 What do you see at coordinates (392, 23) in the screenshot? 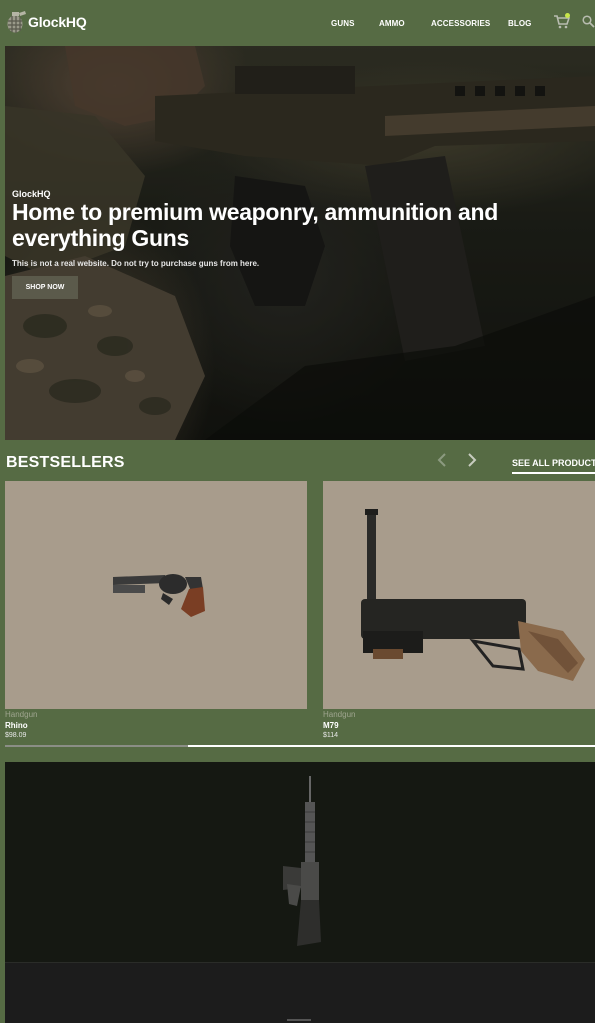
I see `nav-ammo: AMMO` at bounding box center [392, 23].